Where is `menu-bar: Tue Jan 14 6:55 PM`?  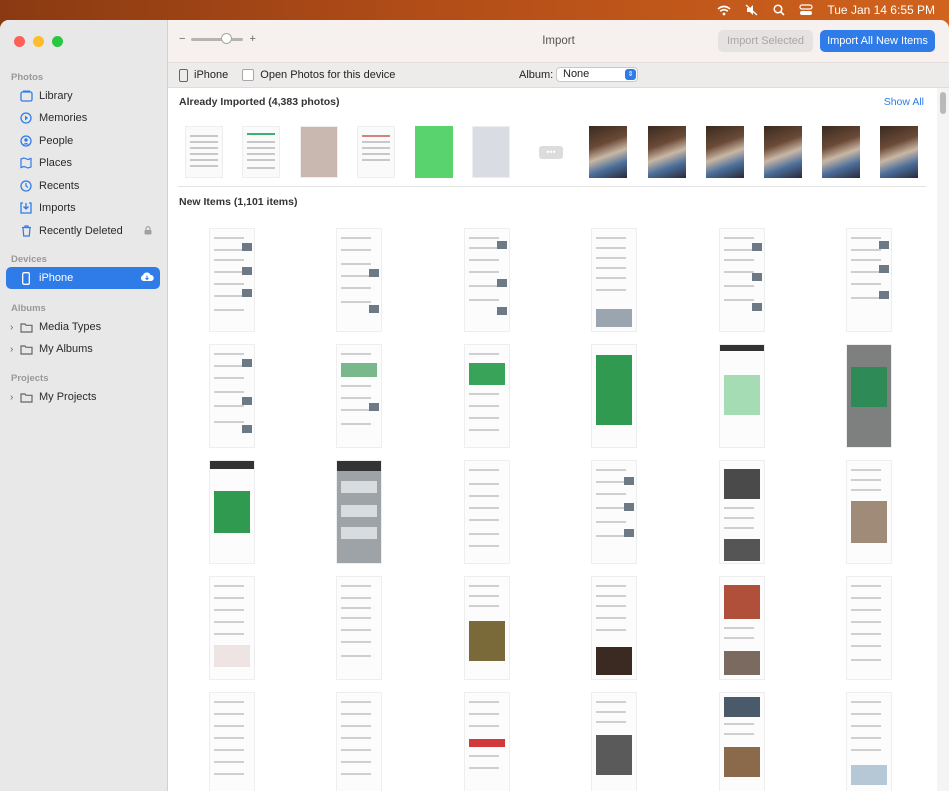 menu-bar: Tue Jan 14 6:55 PM is located at coordinates (474, 10).